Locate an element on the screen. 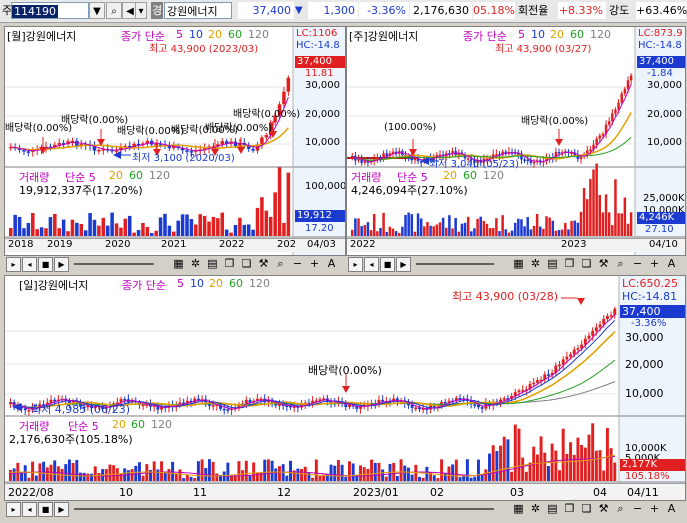 The image size is (687, 523). weekly-vol-ma60: 60 is located at coordinates (470, 175).